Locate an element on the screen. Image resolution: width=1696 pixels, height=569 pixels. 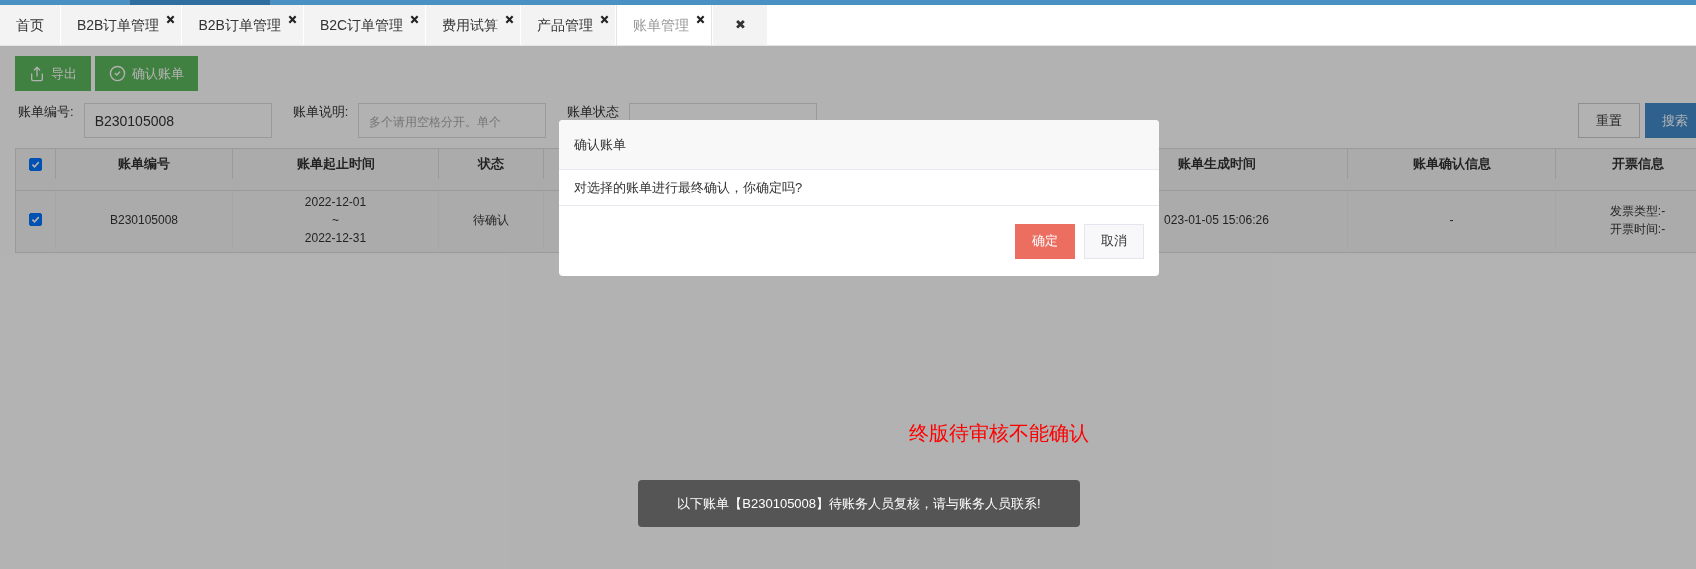
close-all-tab: ✖ is located at coordinates (740, 25).